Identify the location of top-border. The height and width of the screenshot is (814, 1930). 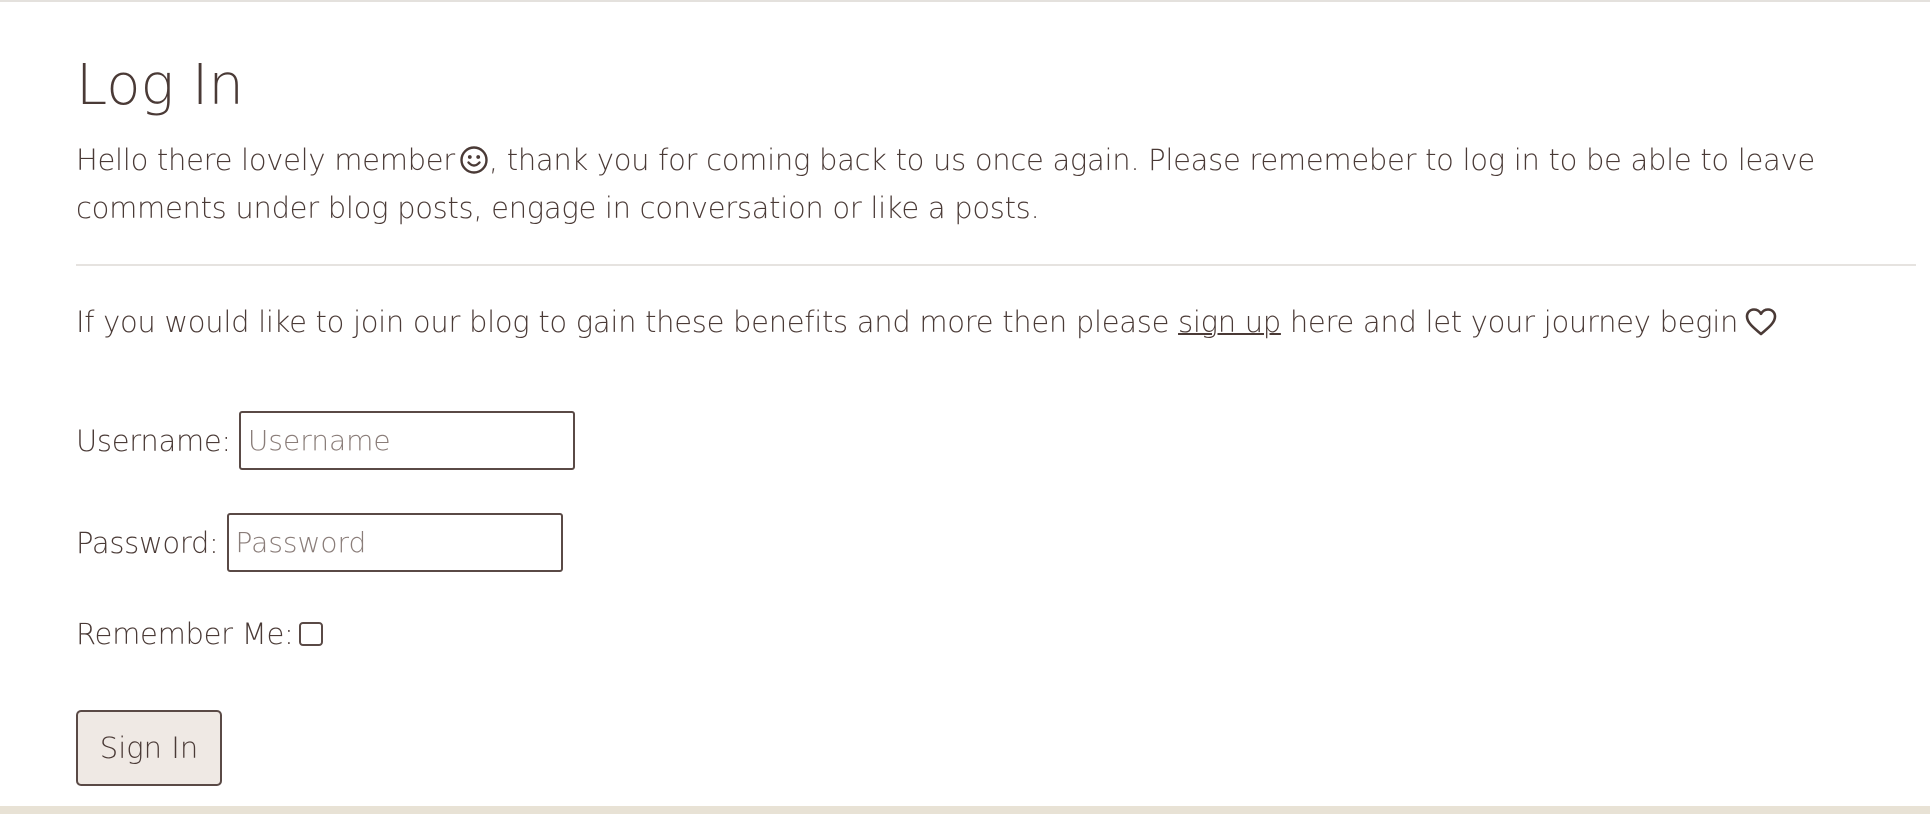
(965, 1).